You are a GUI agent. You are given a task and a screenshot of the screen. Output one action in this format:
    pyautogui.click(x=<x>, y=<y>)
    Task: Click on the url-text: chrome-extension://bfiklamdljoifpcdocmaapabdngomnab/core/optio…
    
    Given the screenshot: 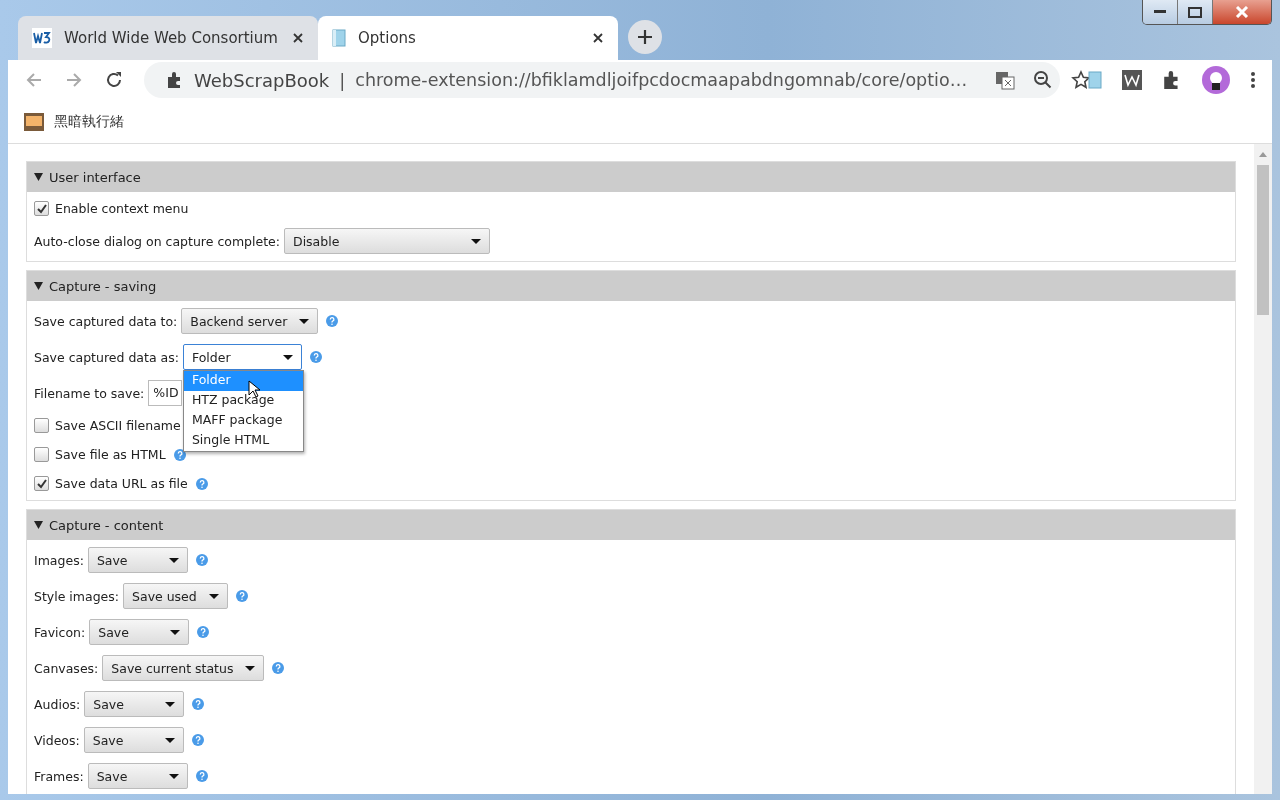 What is the action you would take?
    pyautogui.click(x=661, y=80)
    